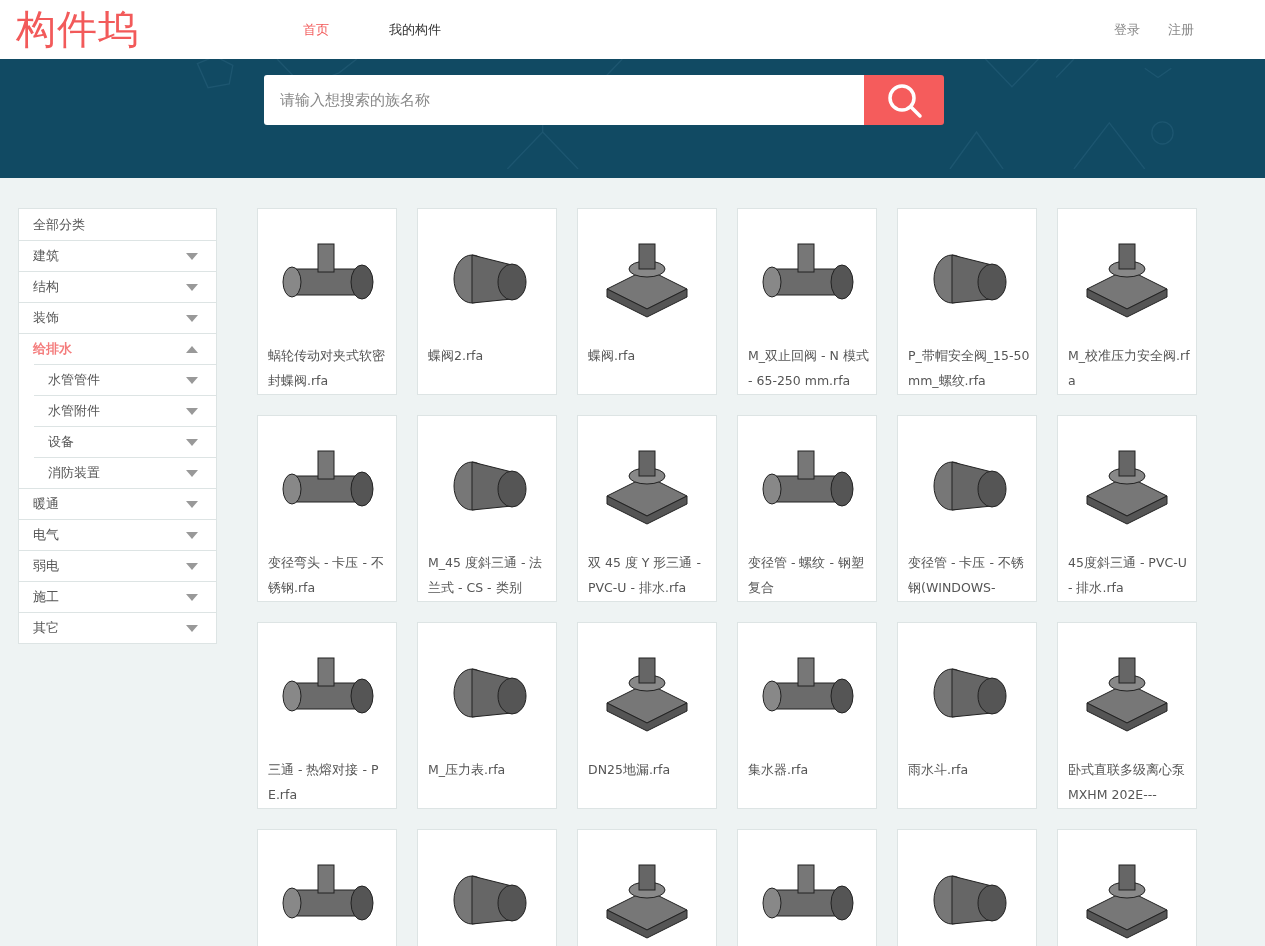 The height and width of the screenshot is (946, 1265). I want to click on search-button, so click(903, 100).